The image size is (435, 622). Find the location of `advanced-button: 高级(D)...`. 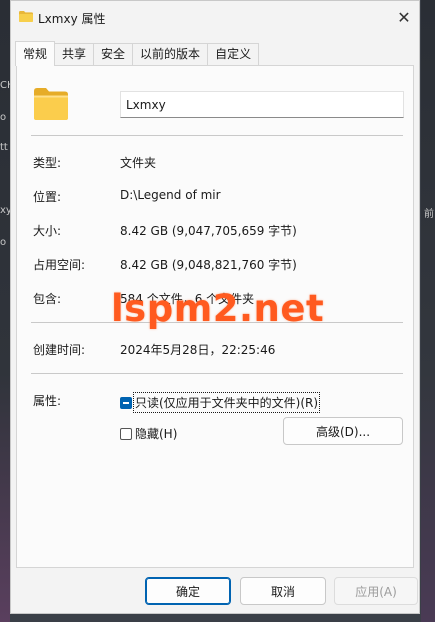

advanced-button: 高级(D)... is located at coordinates (343, 431).